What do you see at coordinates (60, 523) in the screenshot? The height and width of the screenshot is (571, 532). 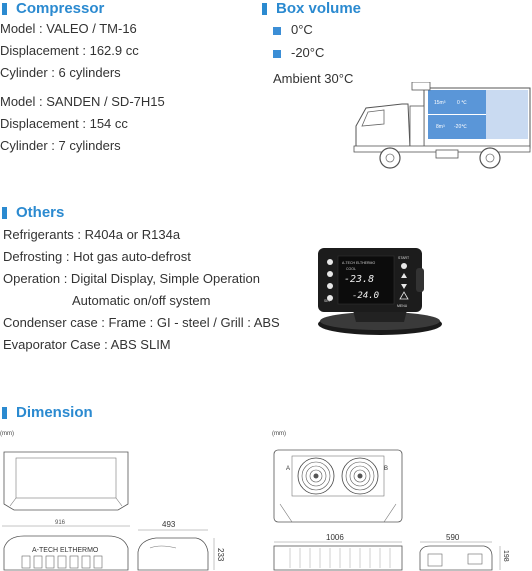 I see `left-width-value: 916` at bounding box center [60, 523].